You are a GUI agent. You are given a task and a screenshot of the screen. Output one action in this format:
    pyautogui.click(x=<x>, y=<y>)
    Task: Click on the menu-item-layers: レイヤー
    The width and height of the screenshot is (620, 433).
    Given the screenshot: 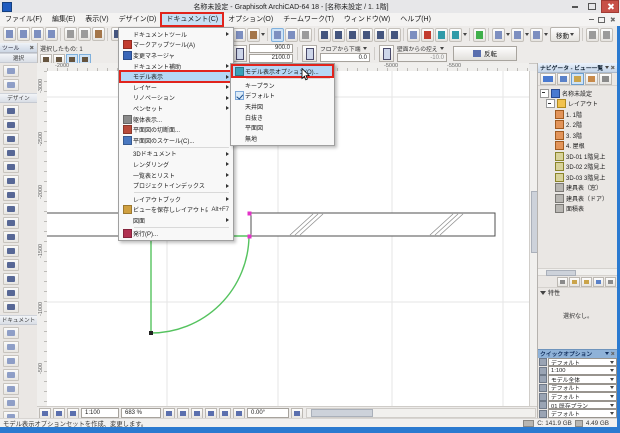 What is the action you would take?
    pyautogui.click(x=176, y=87)
    